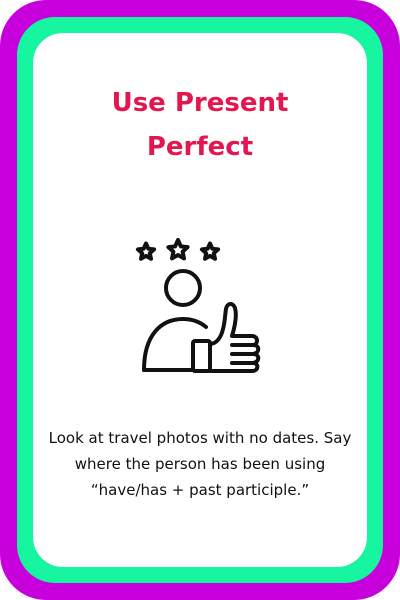 The height and width of the screenshot is (600, 400). What do you see at coordinates (201, 356) in the screenshot?
I see `cuff-shape` at bounding box center [201, 356].